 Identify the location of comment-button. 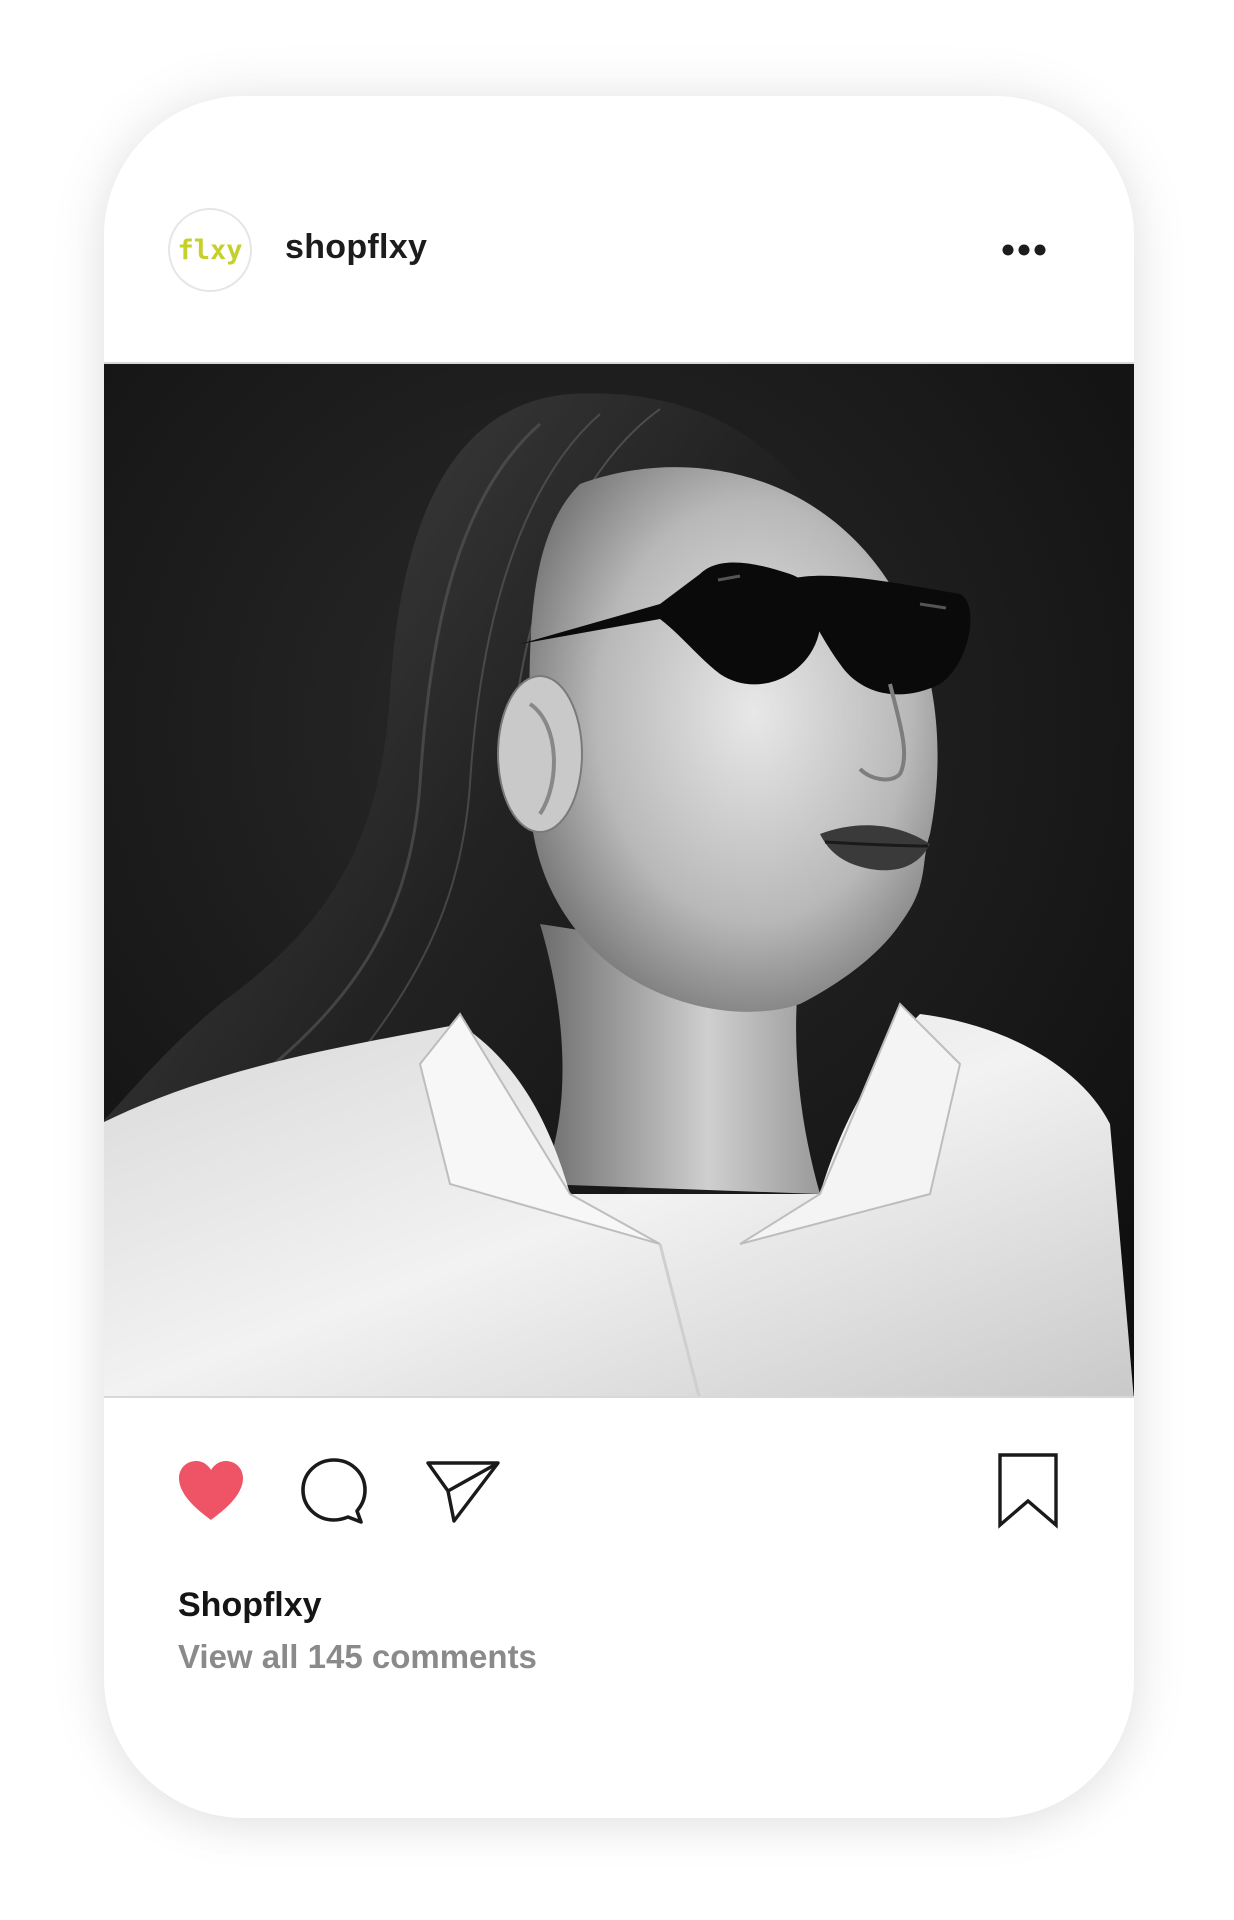
(334, 1491).